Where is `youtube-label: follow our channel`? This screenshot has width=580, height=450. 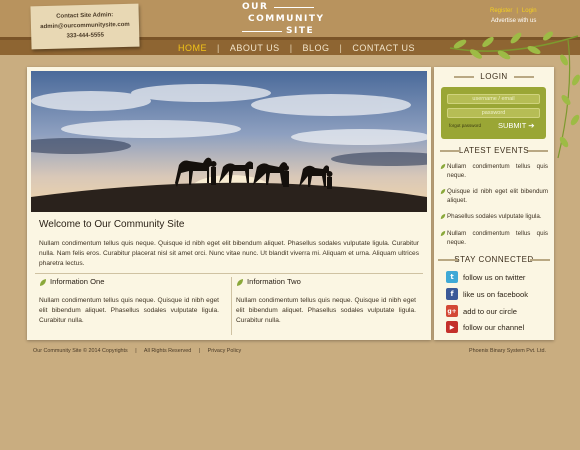 youtube-label: follow our channel is located at coordinates (494, 327).